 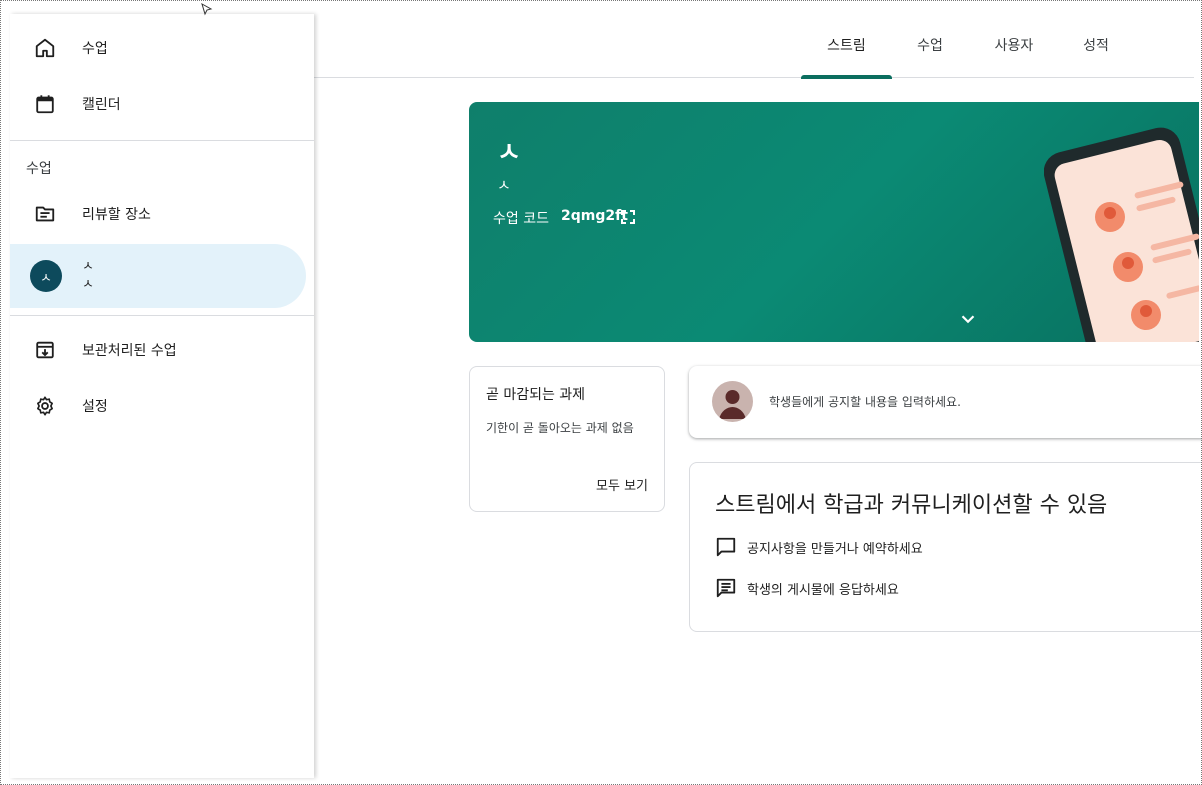 I want to click on sidebar-item-label: 캘린더, so click(x=101, y=105).